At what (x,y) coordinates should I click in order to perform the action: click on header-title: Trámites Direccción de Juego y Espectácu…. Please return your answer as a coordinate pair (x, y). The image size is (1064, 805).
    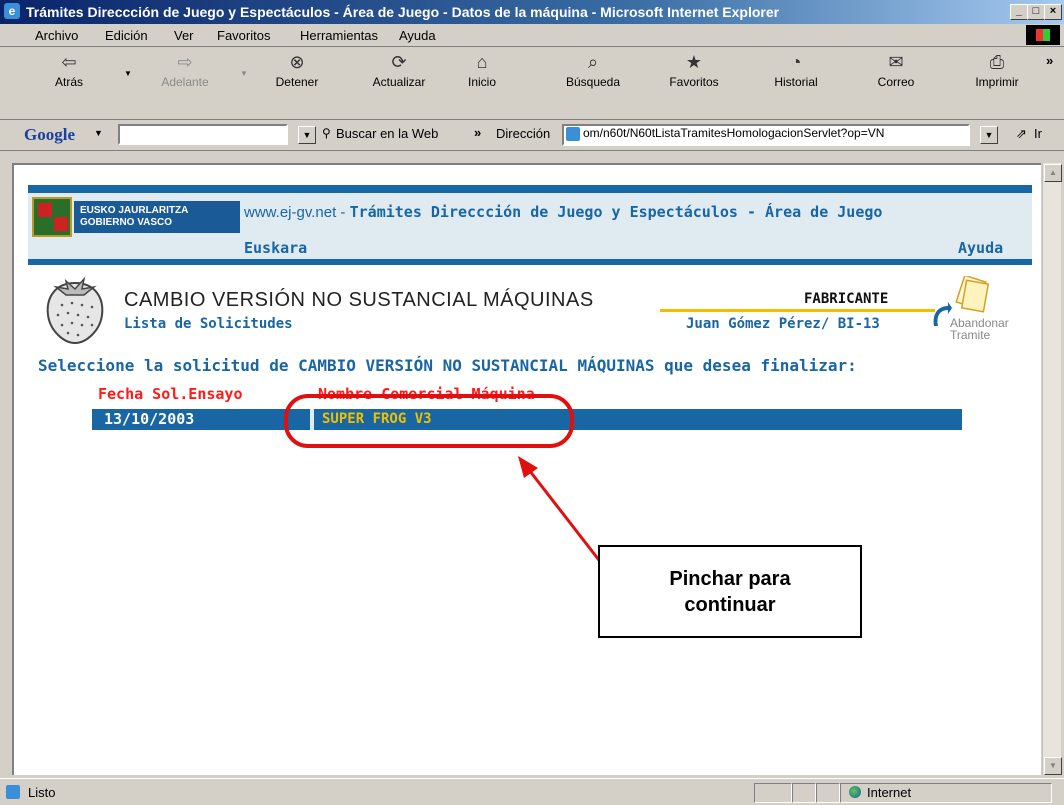
    Looking at the image, I should click on (616, 212).